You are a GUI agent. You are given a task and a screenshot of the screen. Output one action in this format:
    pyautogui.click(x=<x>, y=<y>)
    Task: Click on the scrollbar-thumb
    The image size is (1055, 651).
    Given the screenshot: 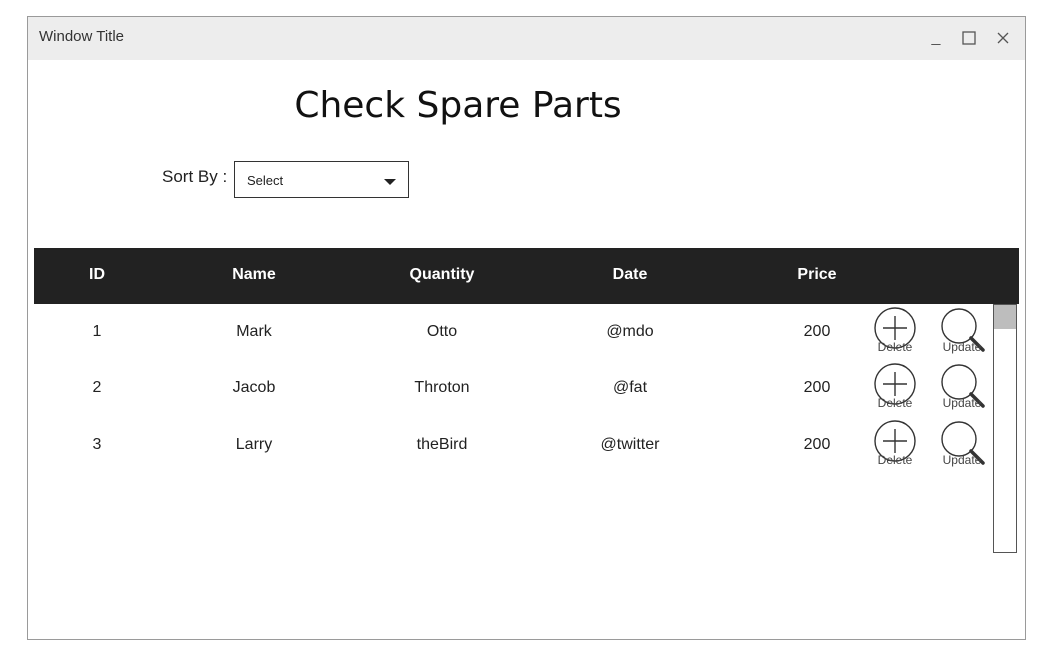 What is the action you would take?
    pyautogui.click(x=1005, y=317)
    